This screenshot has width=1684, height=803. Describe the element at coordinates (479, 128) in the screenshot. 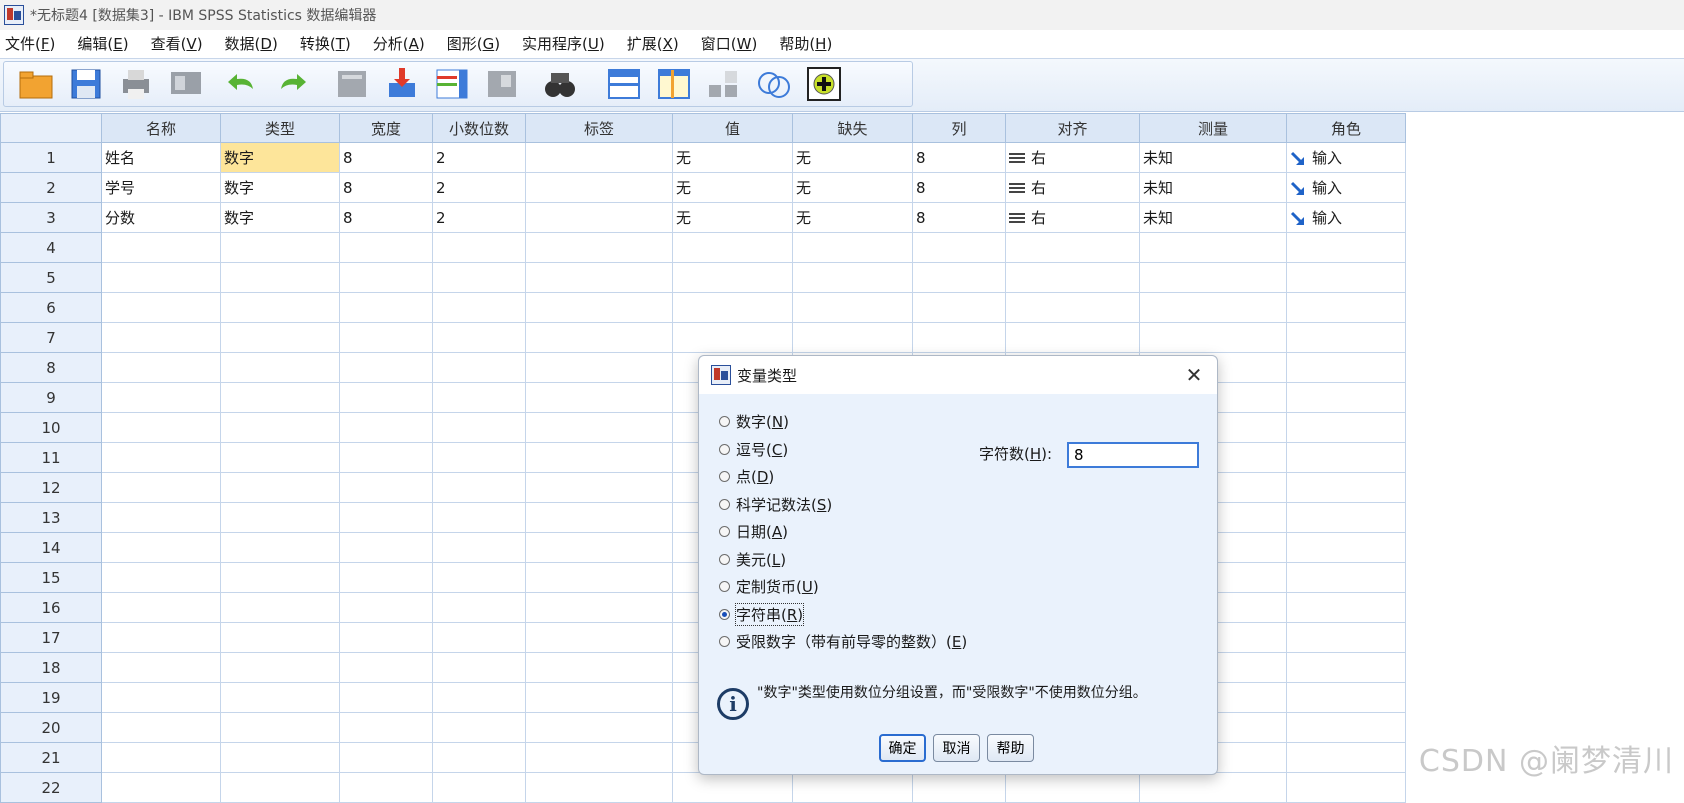

I see `column-header: 小数位数` at that location.